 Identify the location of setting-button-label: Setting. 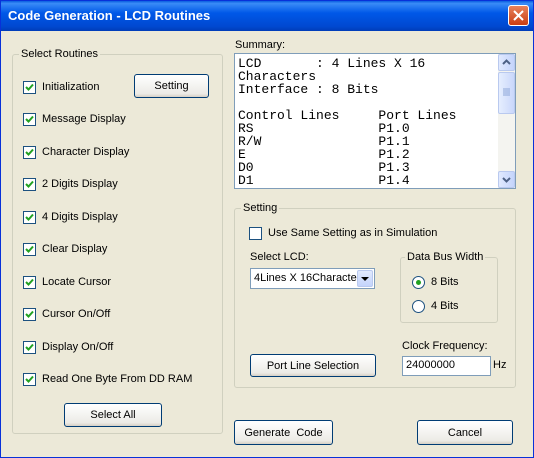
(171, 86).